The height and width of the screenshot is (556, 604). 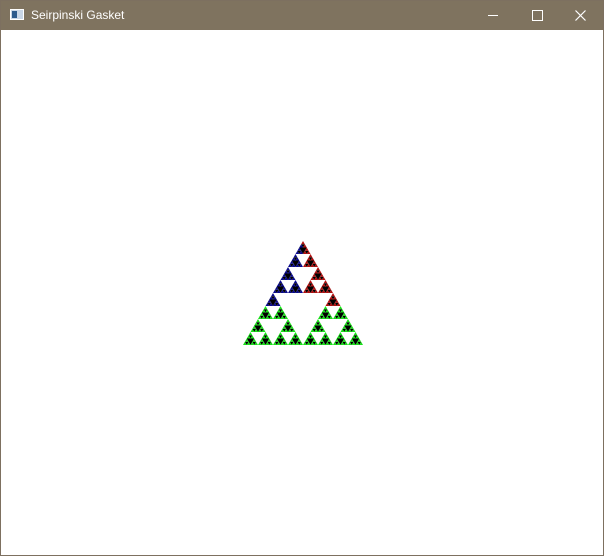 I want to click on maximize-button, so click(x=537, y=15).